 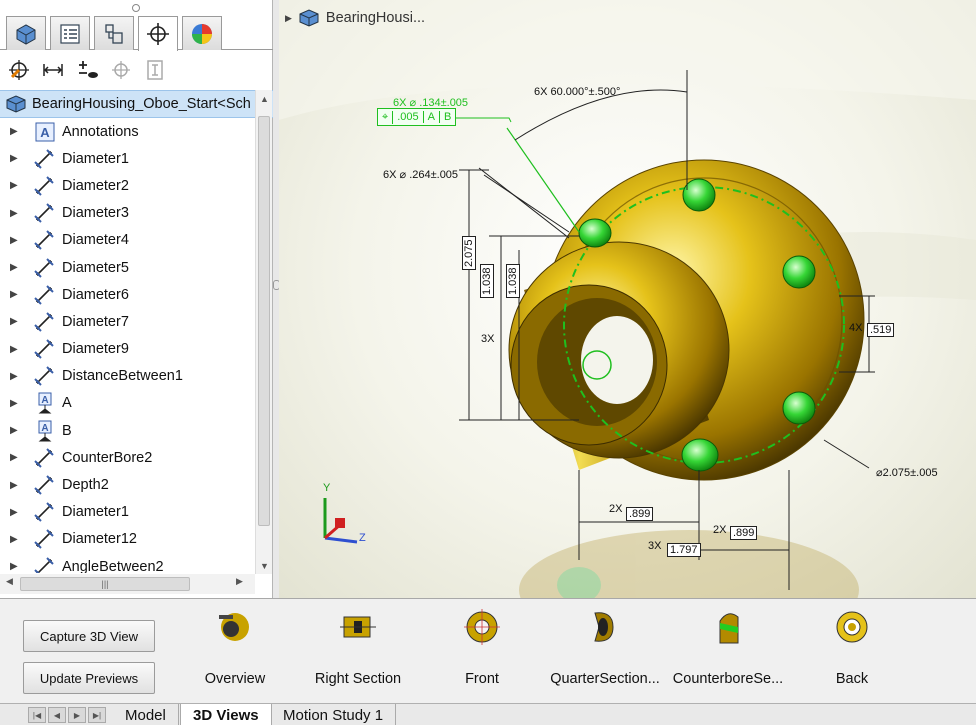 I want to click on dimension-value-box: 1.797, so click(x=684, y=550).